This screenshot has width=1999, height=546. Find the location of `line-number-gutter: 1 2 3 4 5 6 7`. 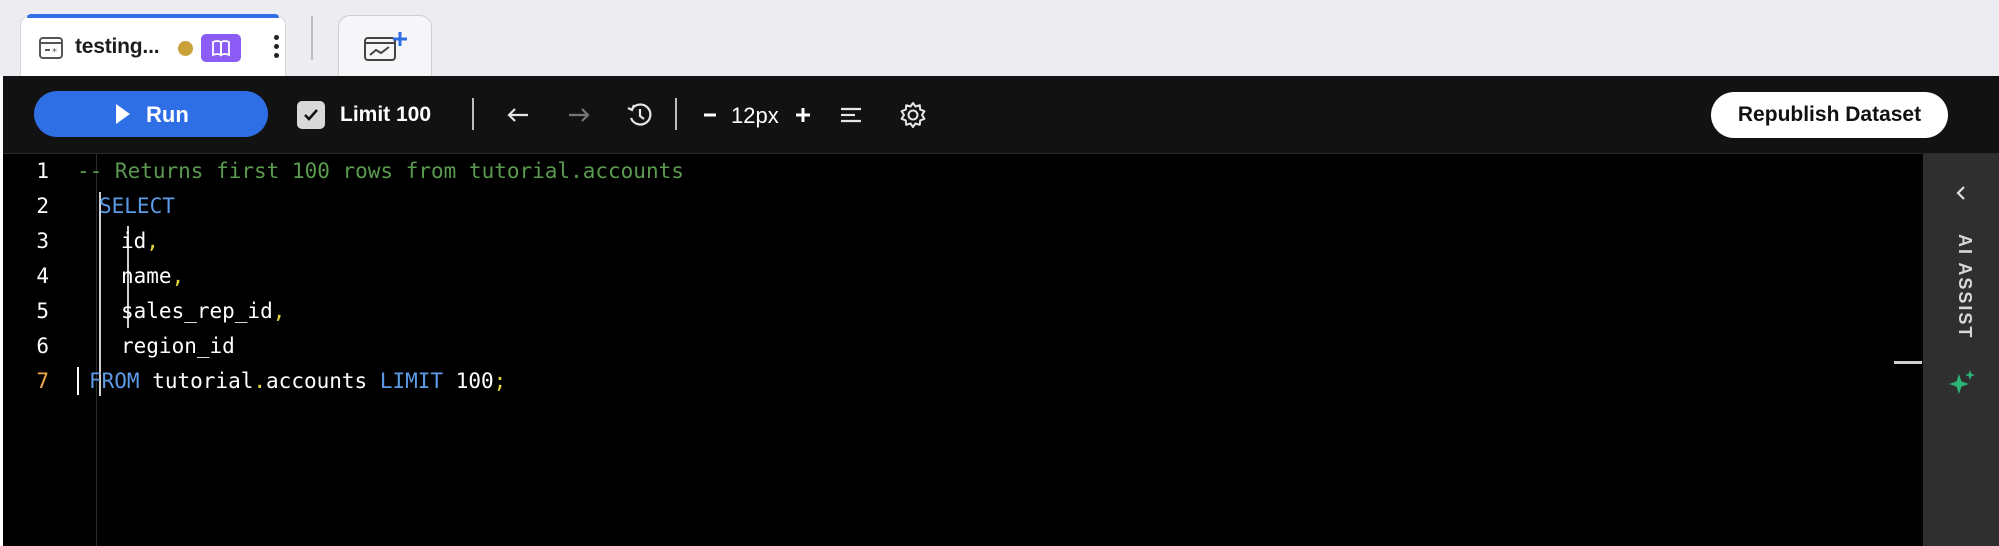

line-number-gutter: 1 2 3 4 5 6 7 is located at coordinates (50, 350).